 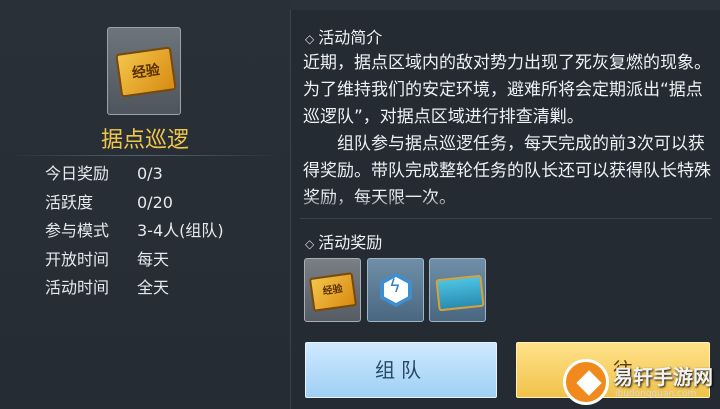 What do you see at coordinates (153, 287) in the screenshot?
I see `stat-value: 全天` at bounding box center [153, 287].